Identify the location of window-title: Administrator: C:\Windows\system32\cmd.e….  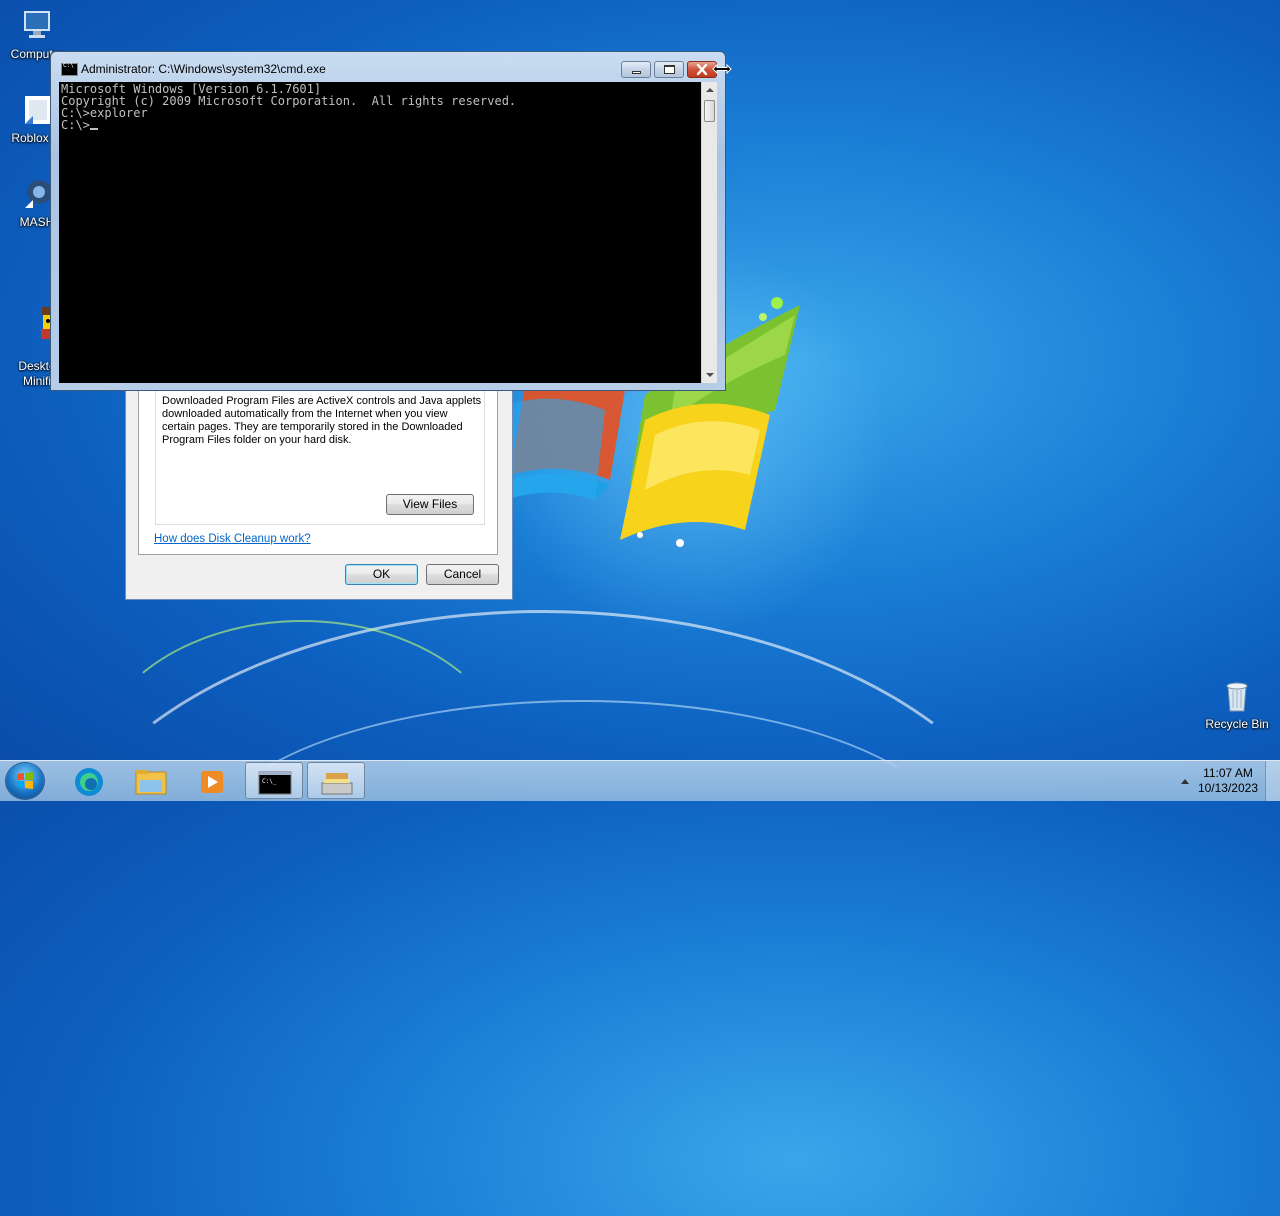
(203, 69).